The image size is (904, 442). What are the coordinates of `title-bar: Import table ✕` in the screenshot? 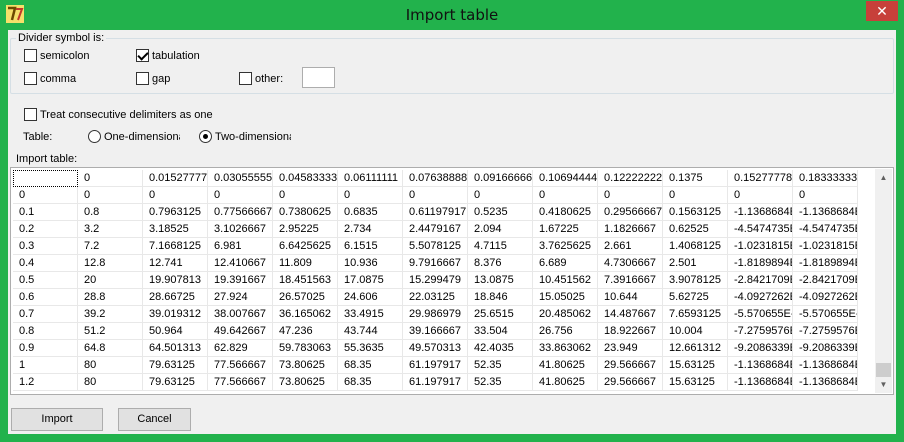 It's located at (452, 15).